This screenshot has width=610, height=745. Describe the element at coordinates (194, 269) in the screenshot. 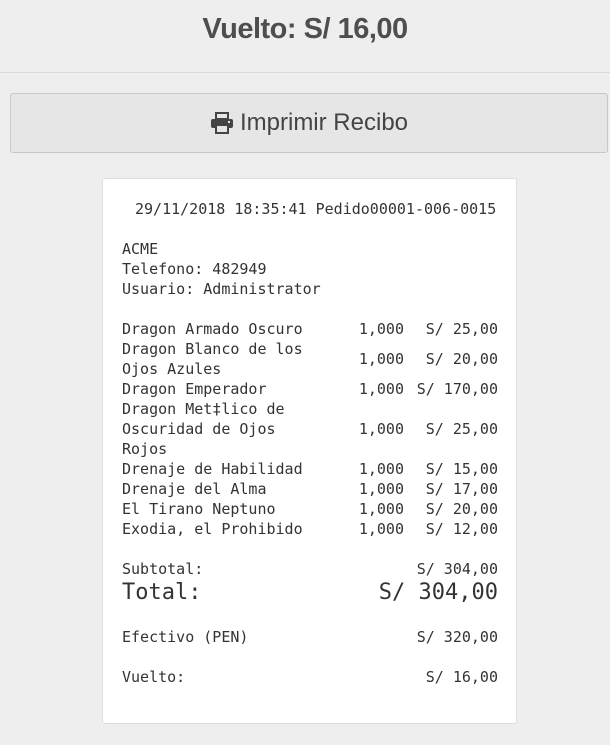

I see `receipt-phone: Telefono: 482949` at that location.